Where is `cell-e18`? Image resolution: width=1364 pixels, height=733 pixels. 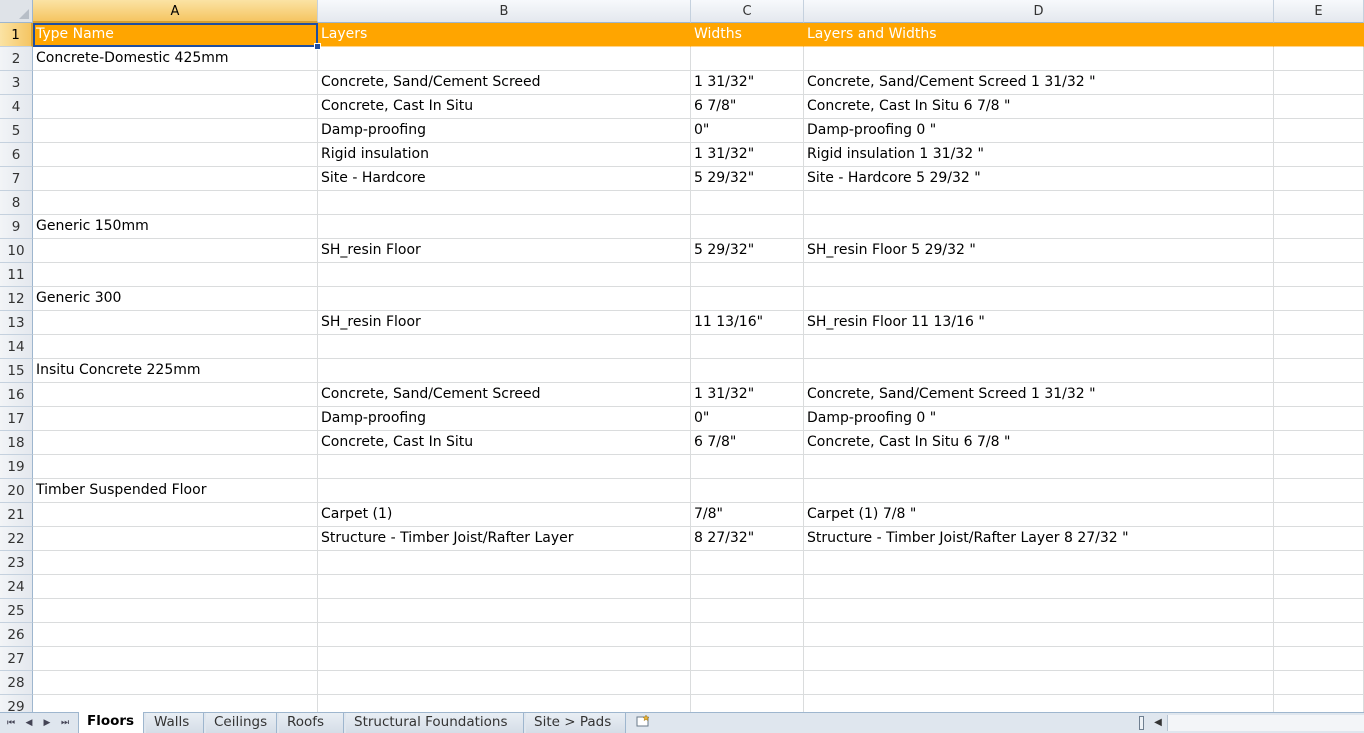
cell-e18 is located at coordinates (1319, 443).